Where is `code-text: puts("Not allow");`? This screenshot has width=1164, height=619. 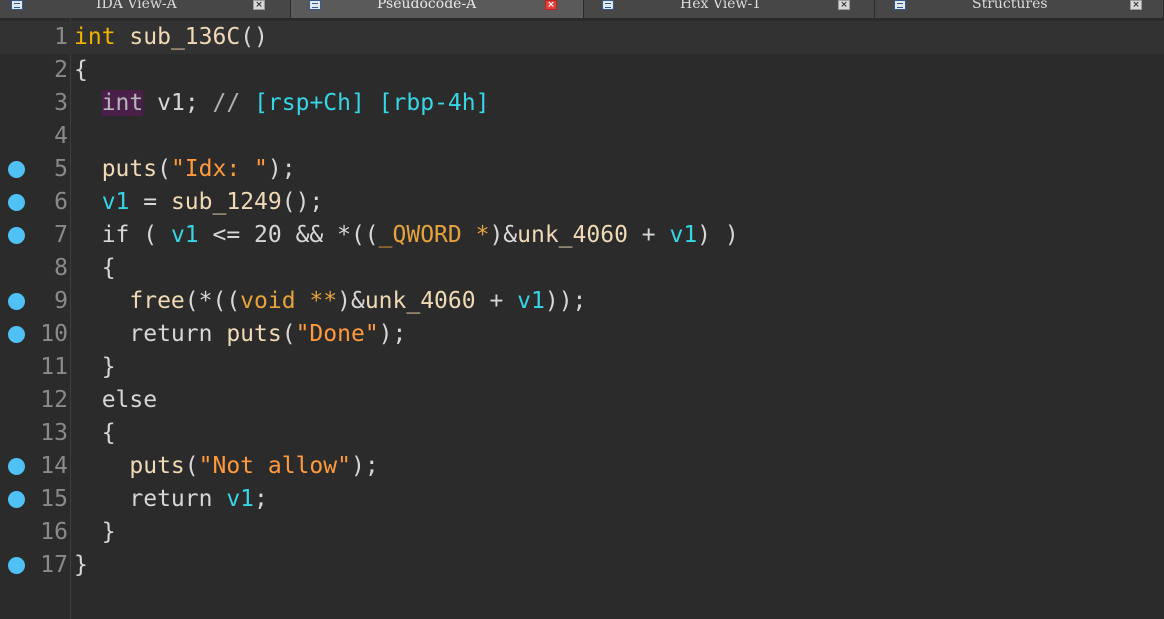
code-text: puts("Not allow"); is located at coordinates (226, 466).